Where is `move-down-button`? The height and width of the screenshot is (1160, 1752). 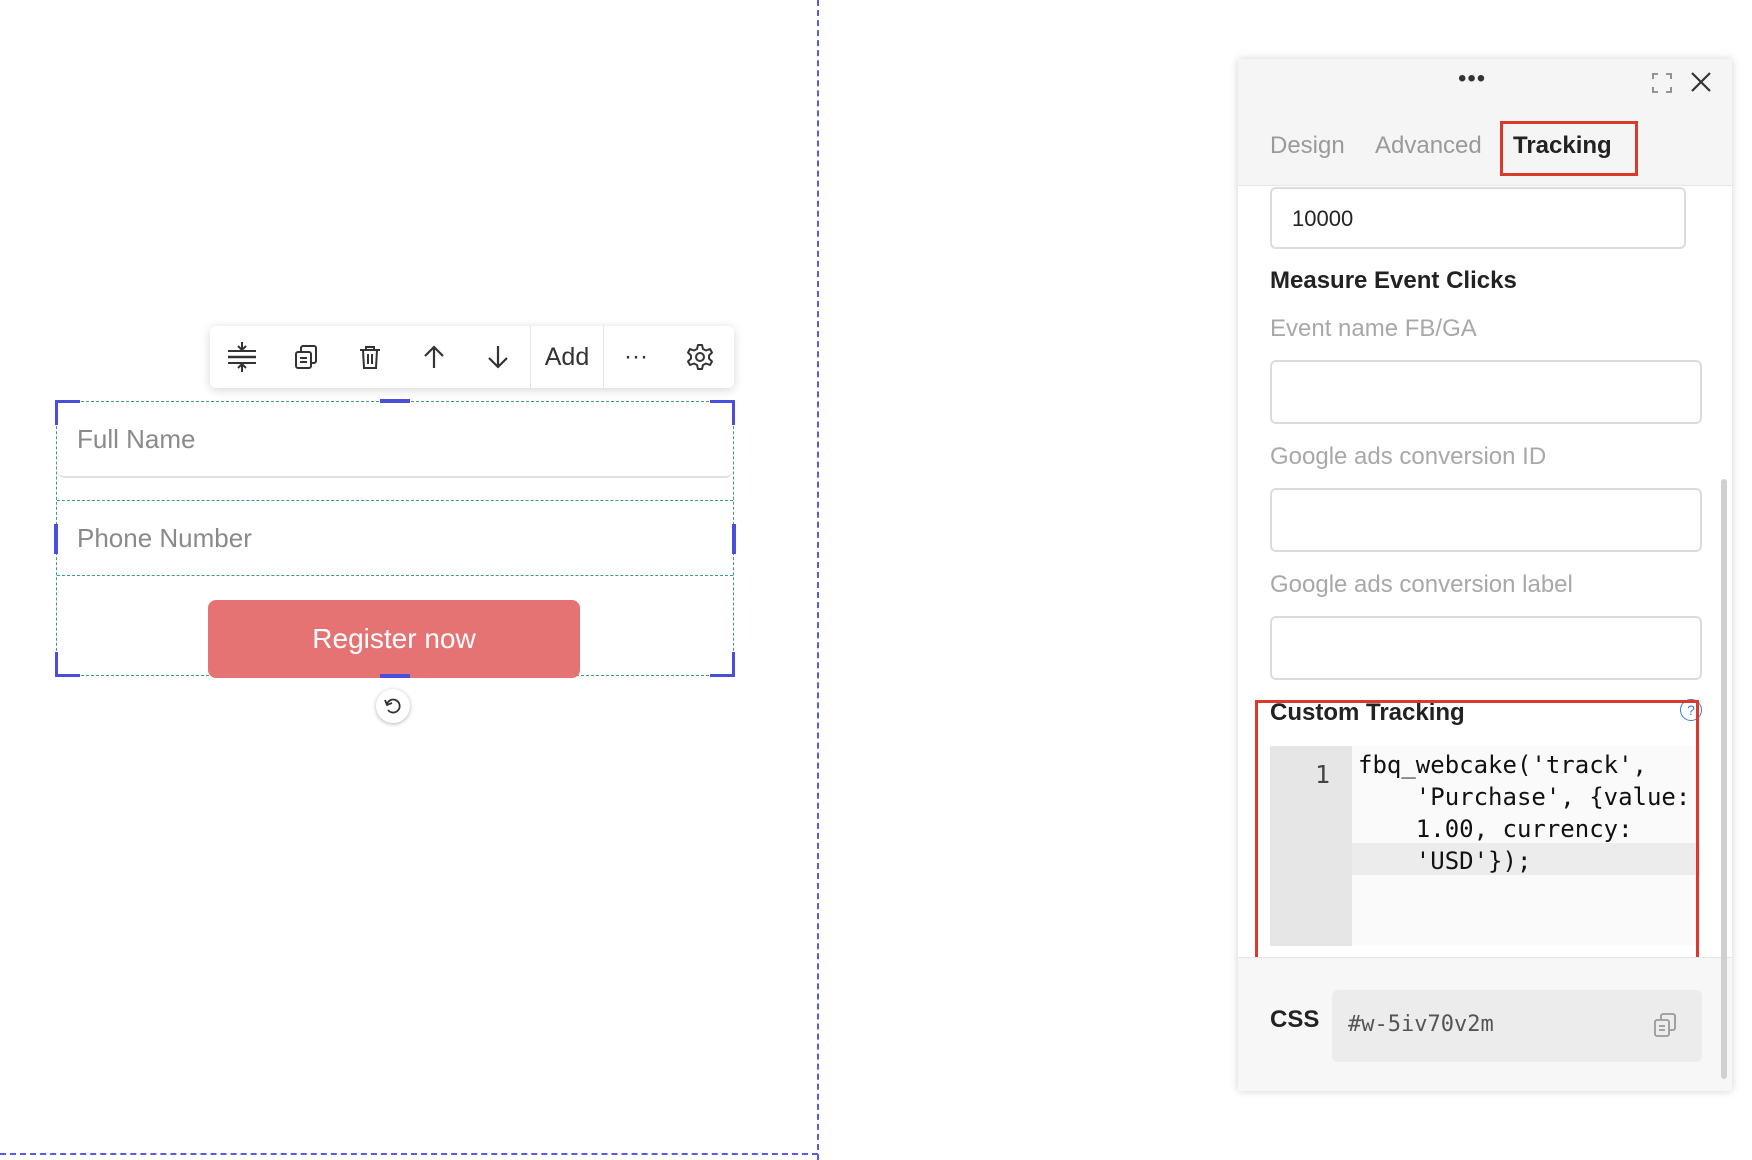 move-down-button is located at coordinates (498, 357).